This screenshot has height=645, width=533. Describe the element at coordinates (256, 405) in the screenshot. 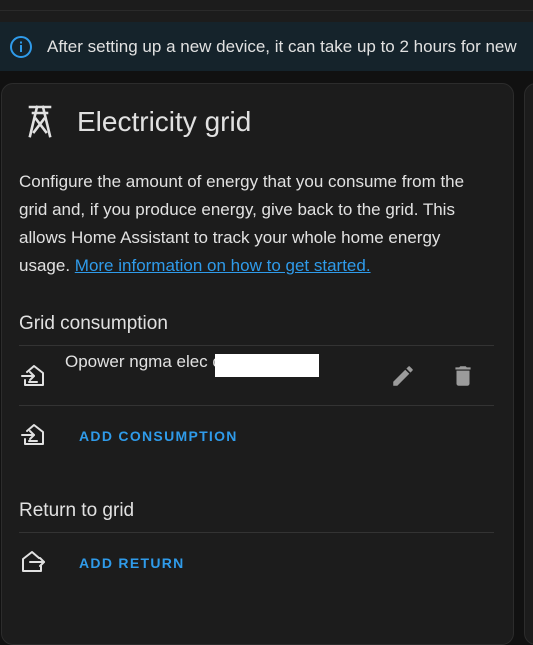

I see `grid-consumption-divider-bottom` at that location.